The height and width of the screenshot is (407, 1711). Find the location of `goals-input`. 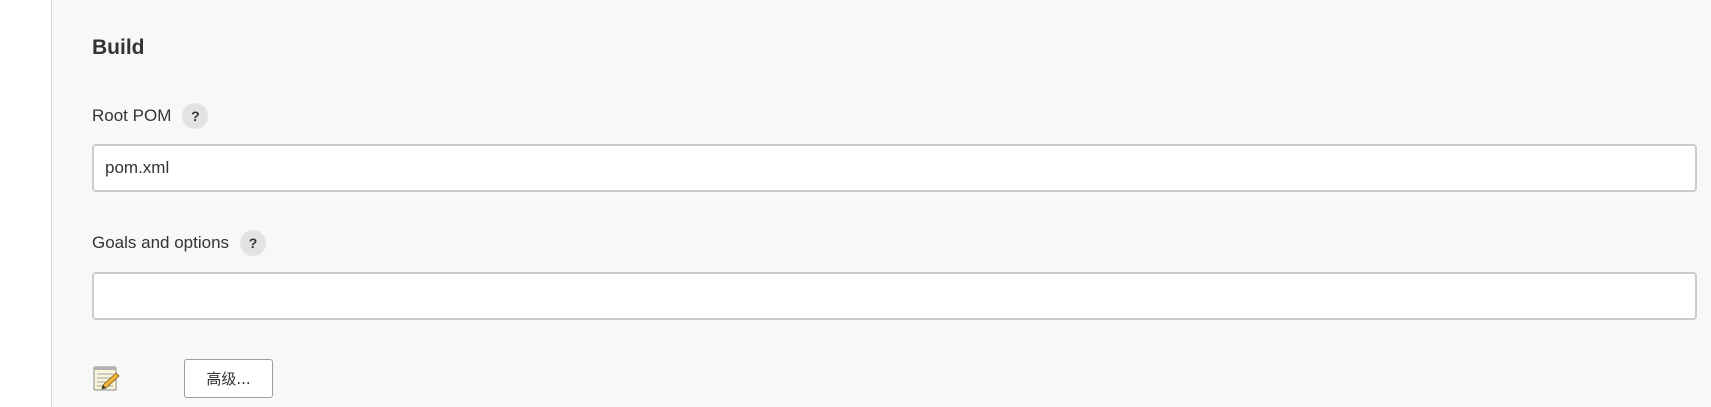

goals-input is located at coordinates (894, 296).